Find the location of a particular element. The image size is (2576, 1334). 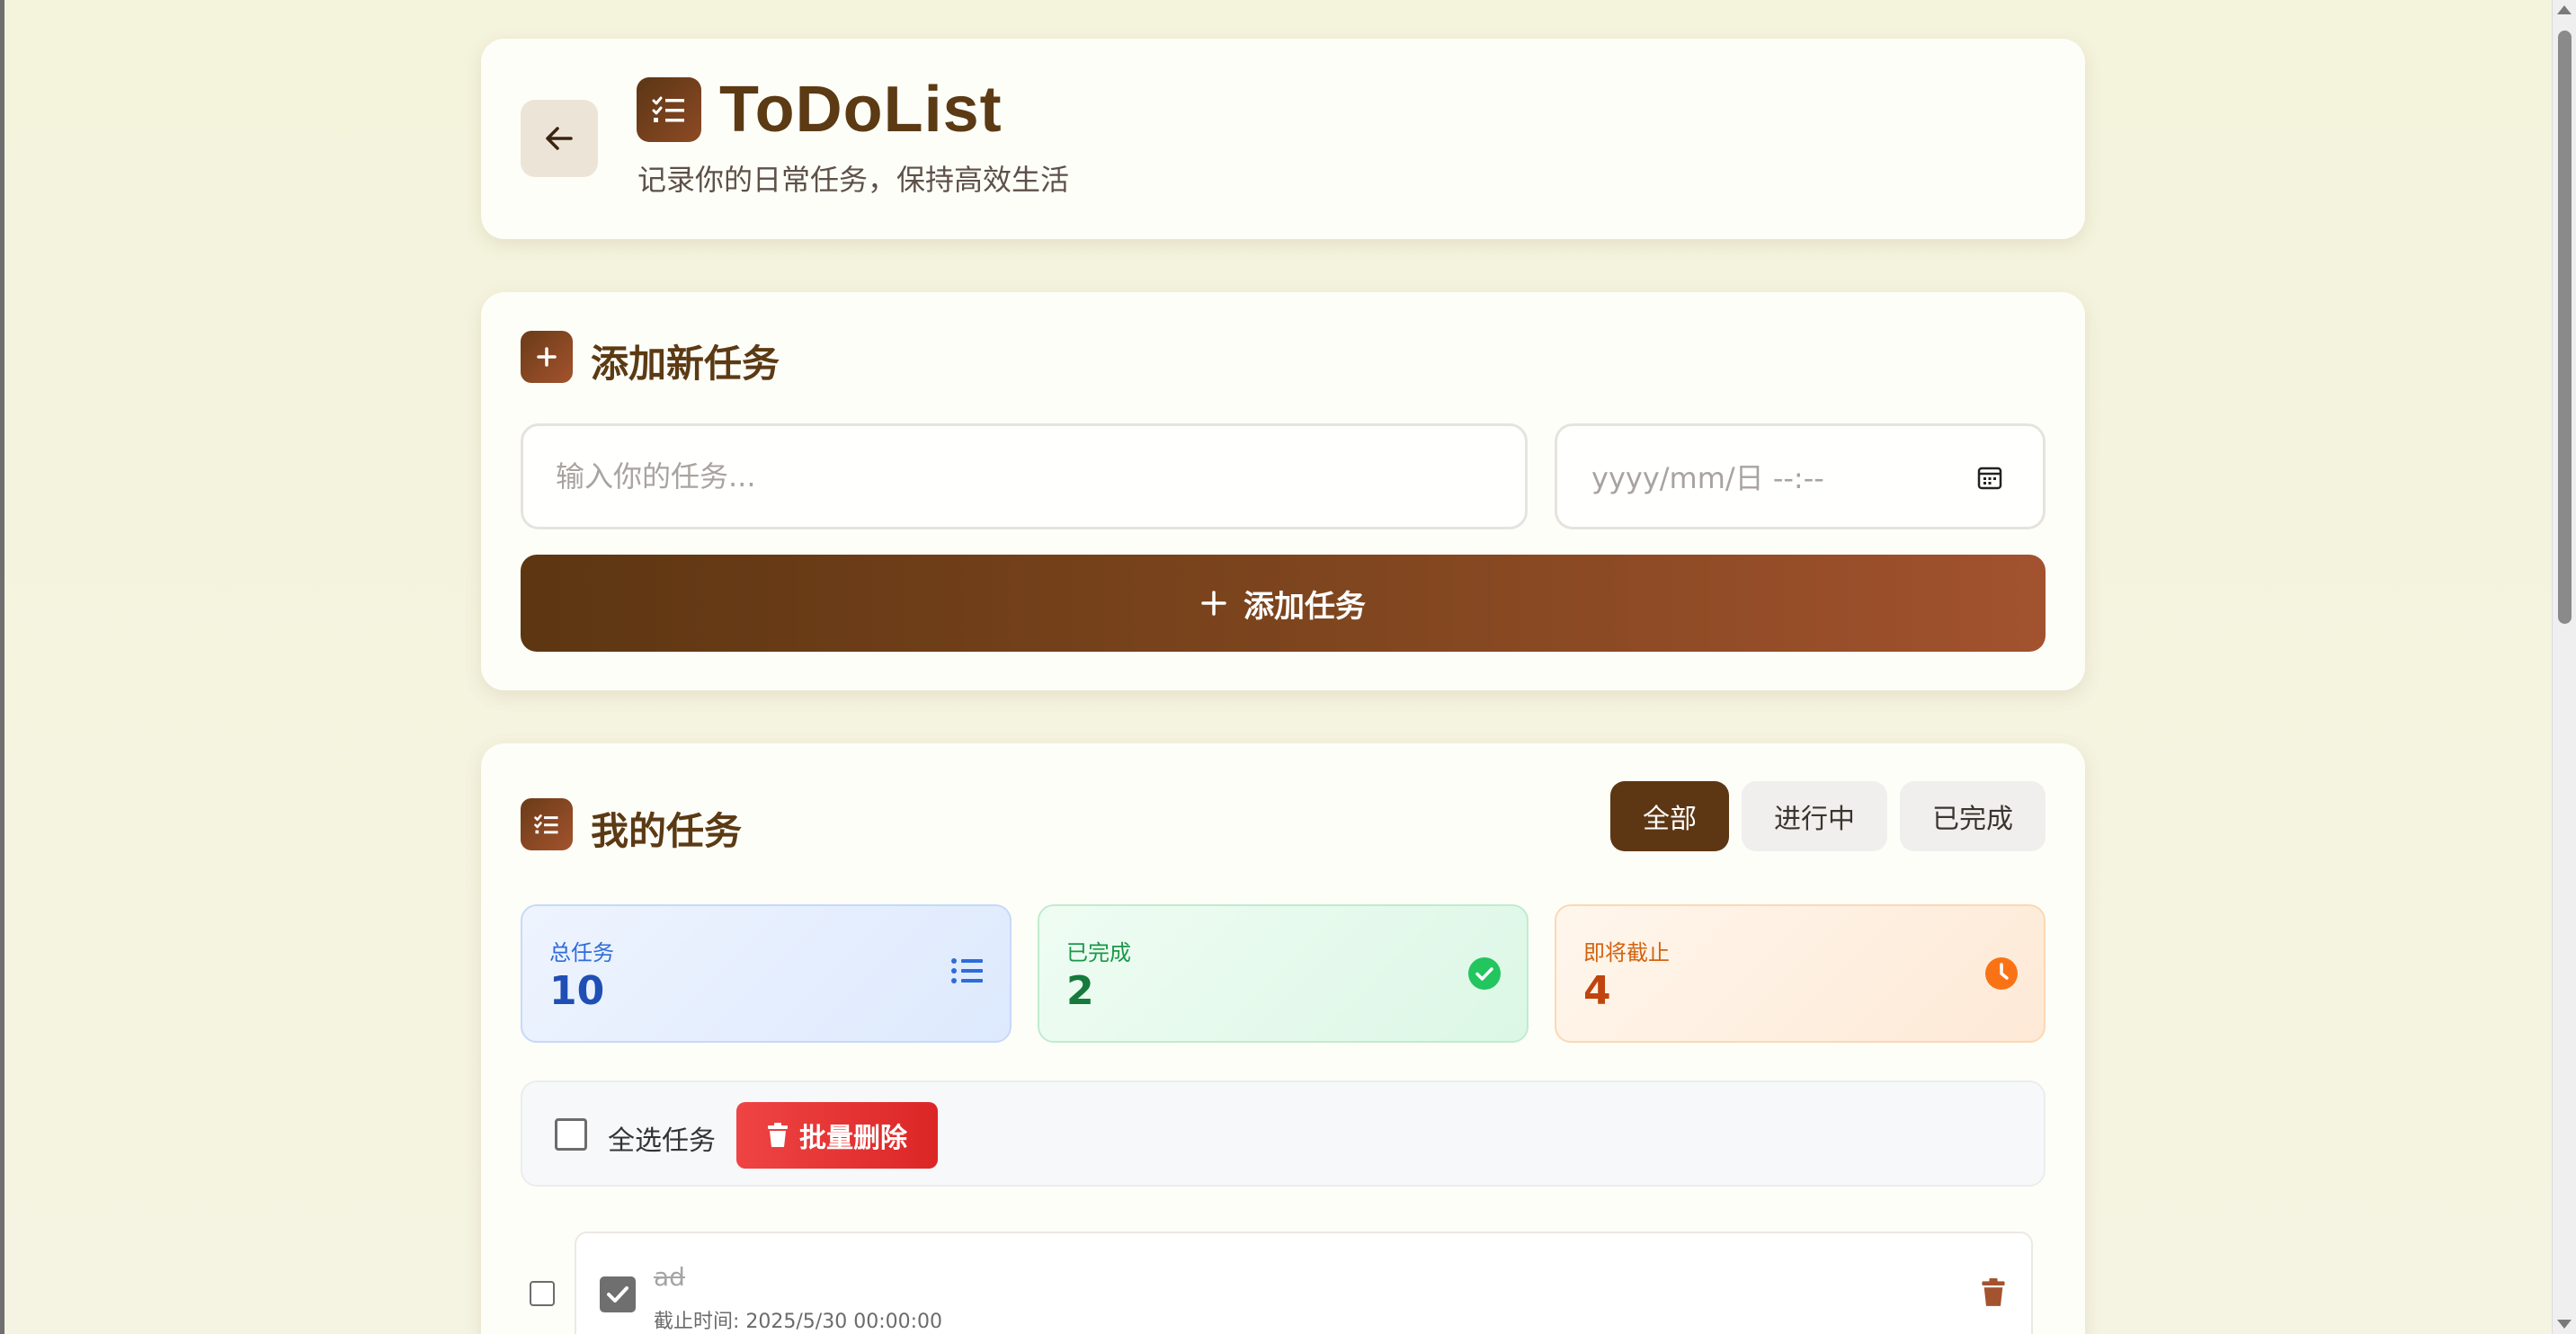

calendar-icon is located at coordinates (1990, 478).